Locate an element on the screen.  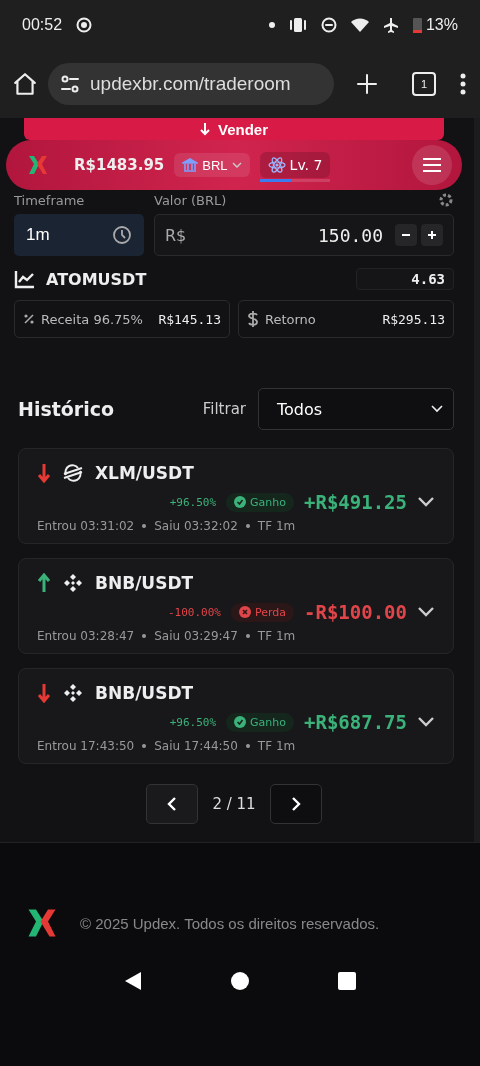
home-icon is located at coordinates (25, 84).